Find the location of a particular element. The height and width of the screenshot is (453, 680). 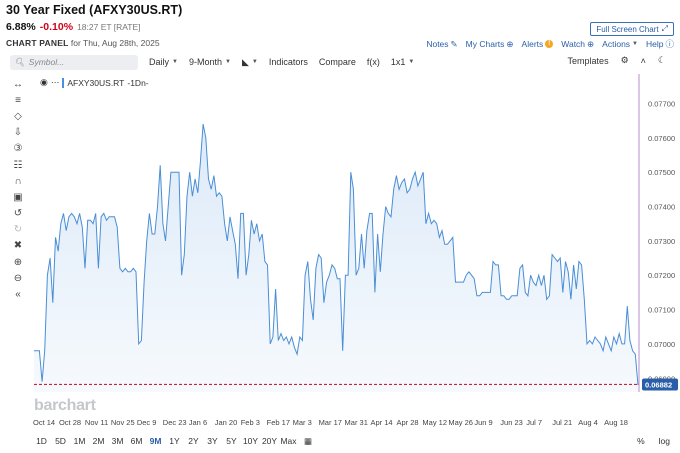

period-1d: 1D is located at coordinates (41, 441).